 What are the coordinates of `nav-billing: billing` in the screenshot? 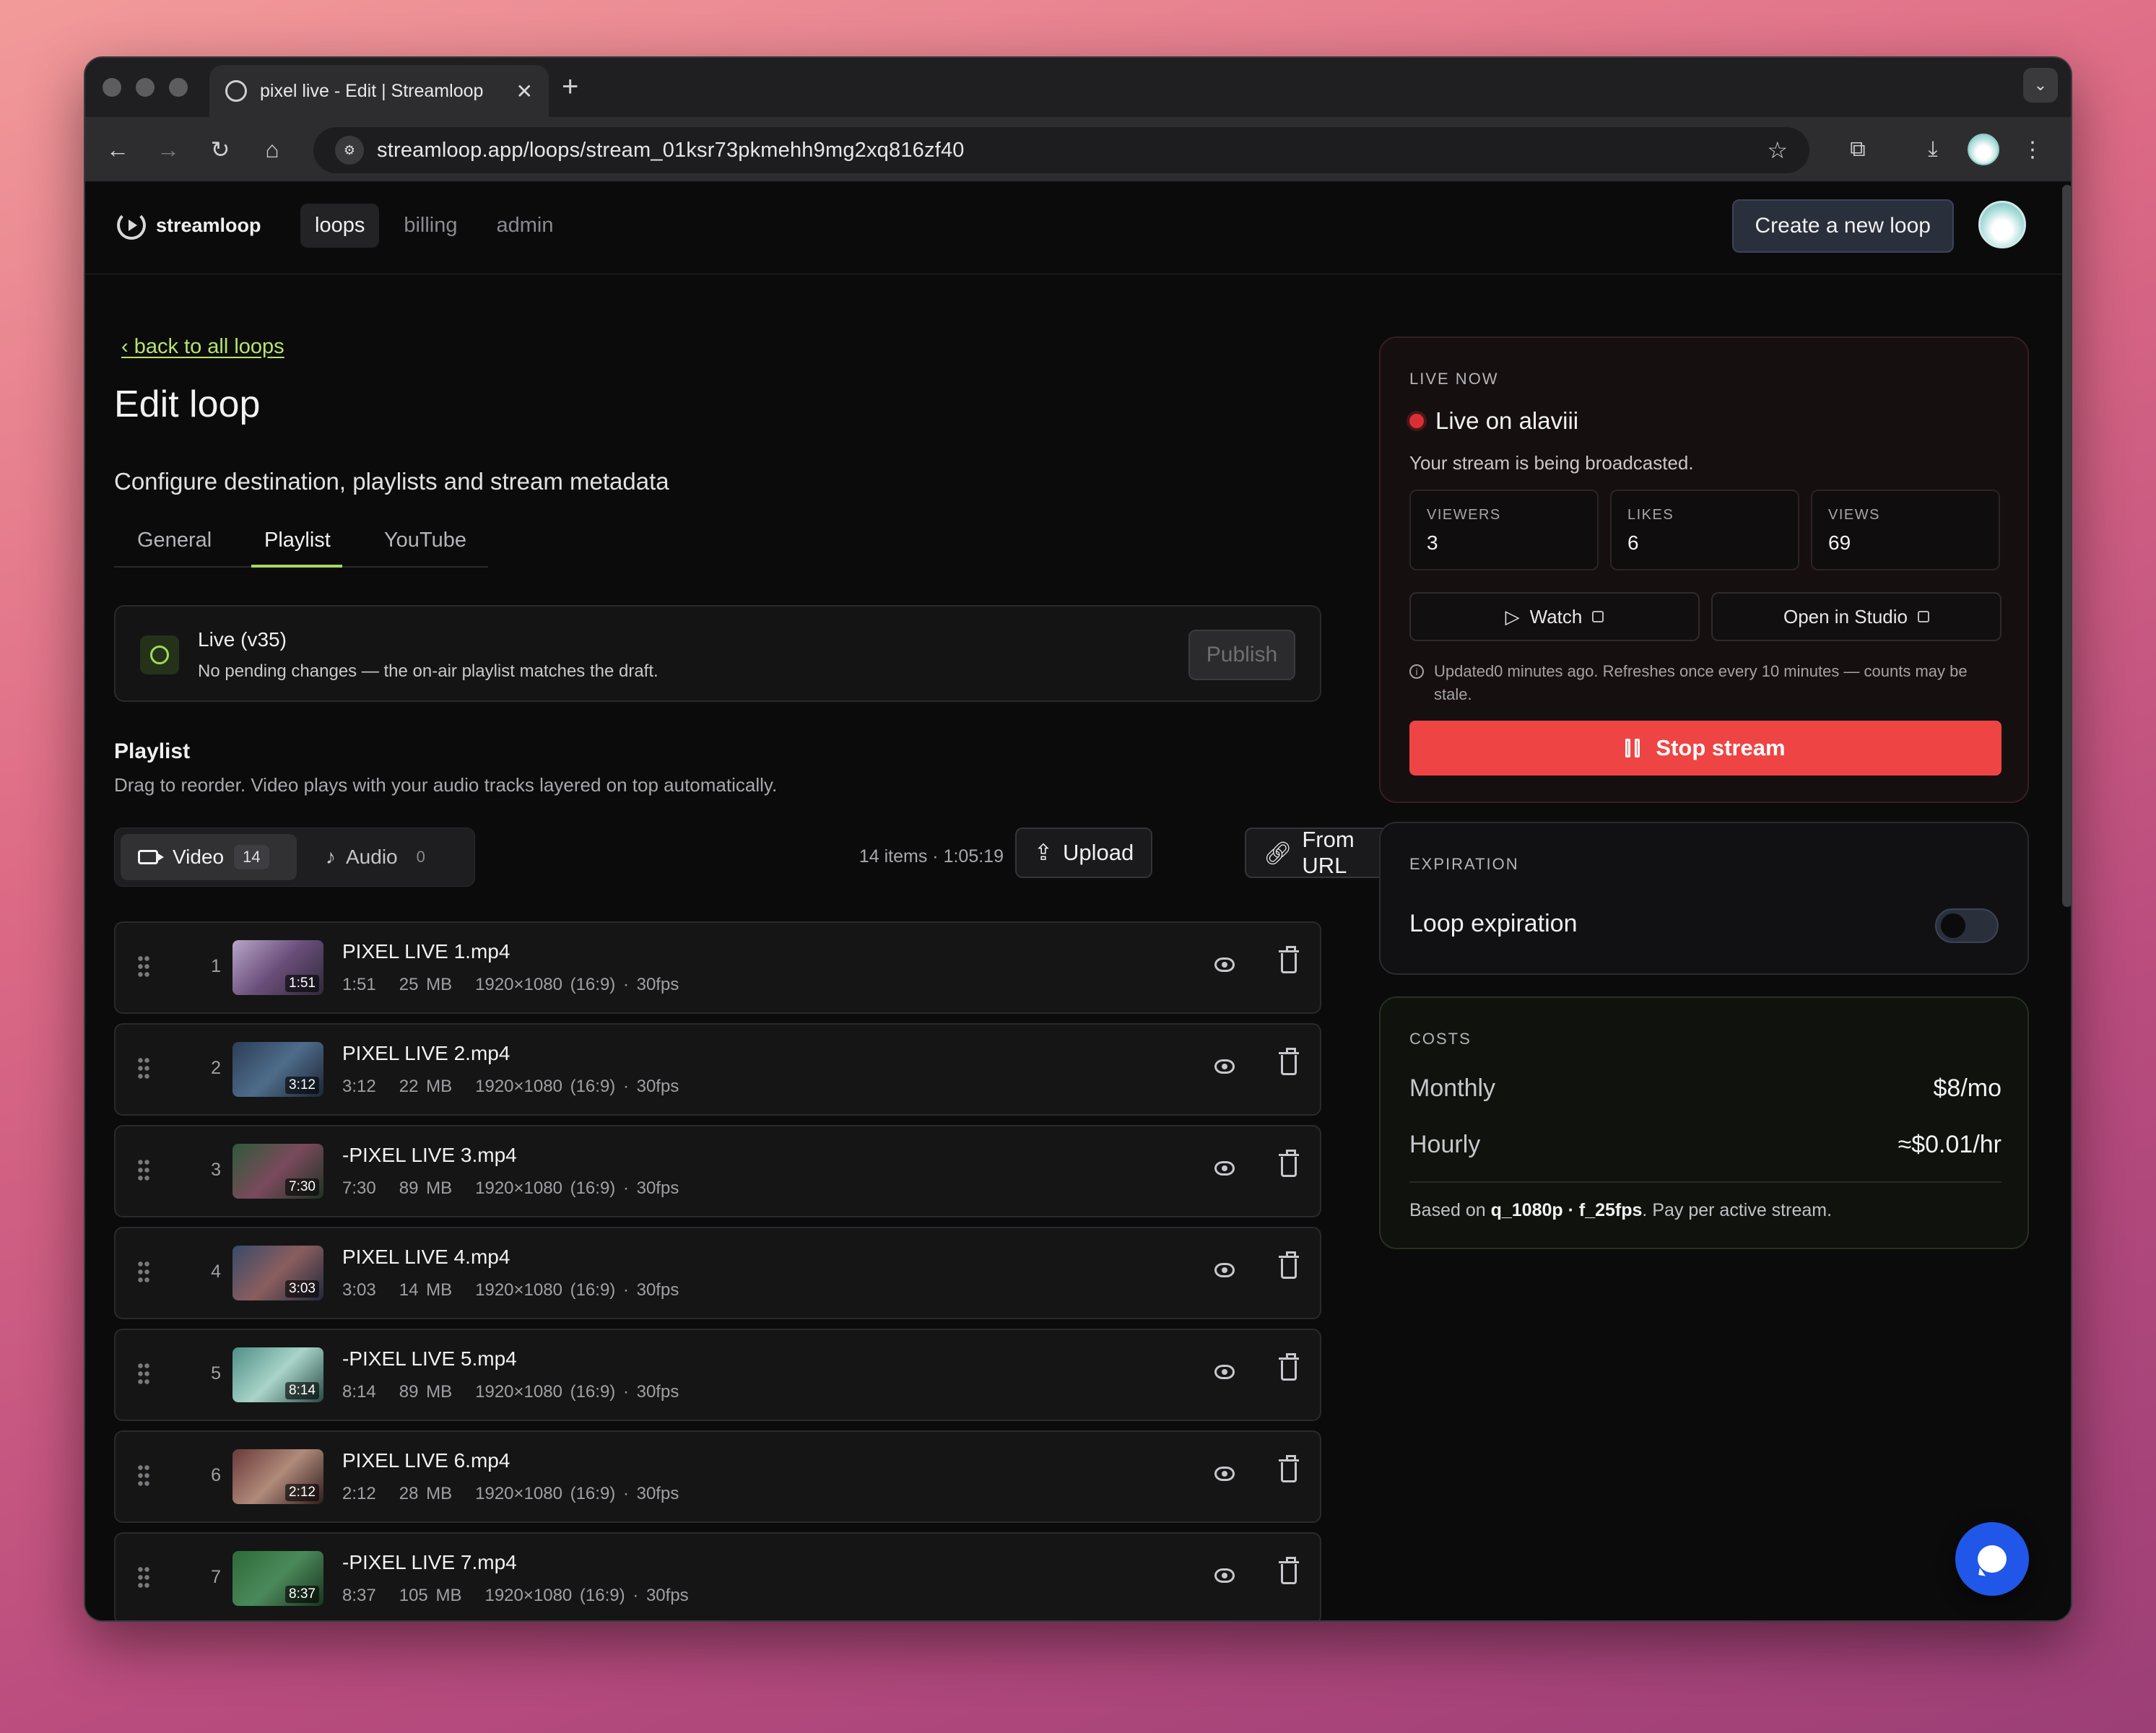 It's located at (430, 226).